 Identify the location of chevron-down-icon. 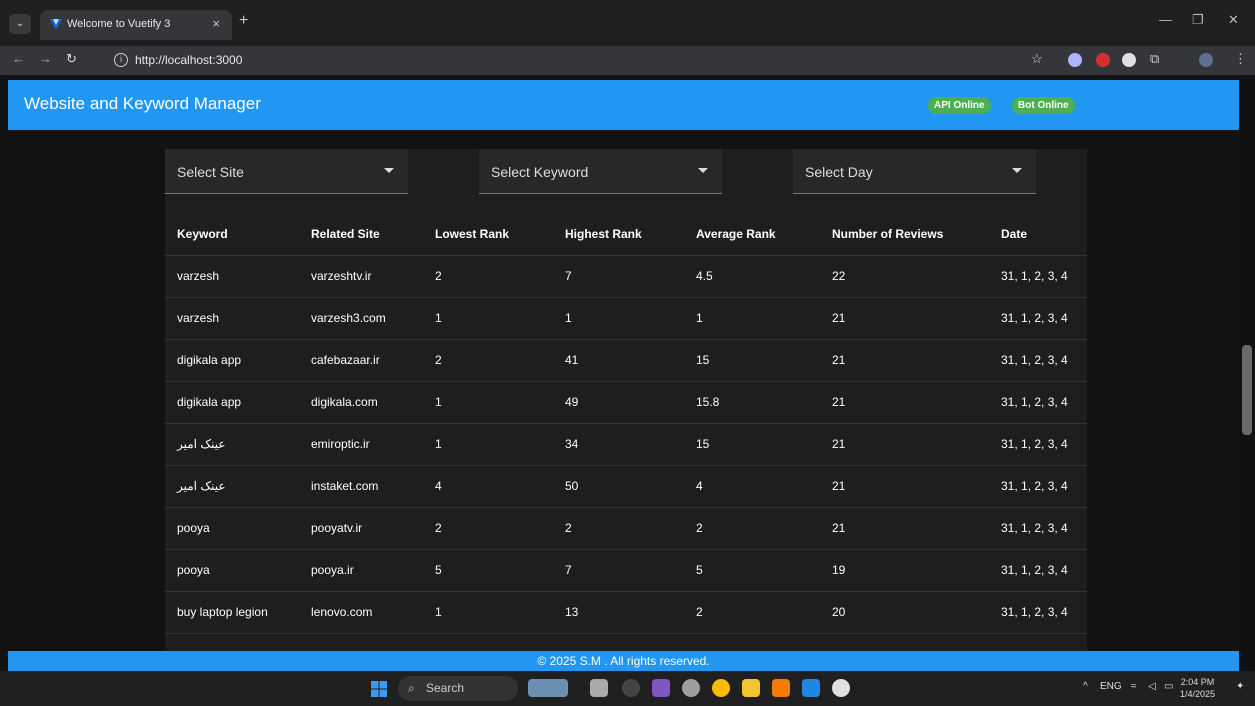
(1017, 170).